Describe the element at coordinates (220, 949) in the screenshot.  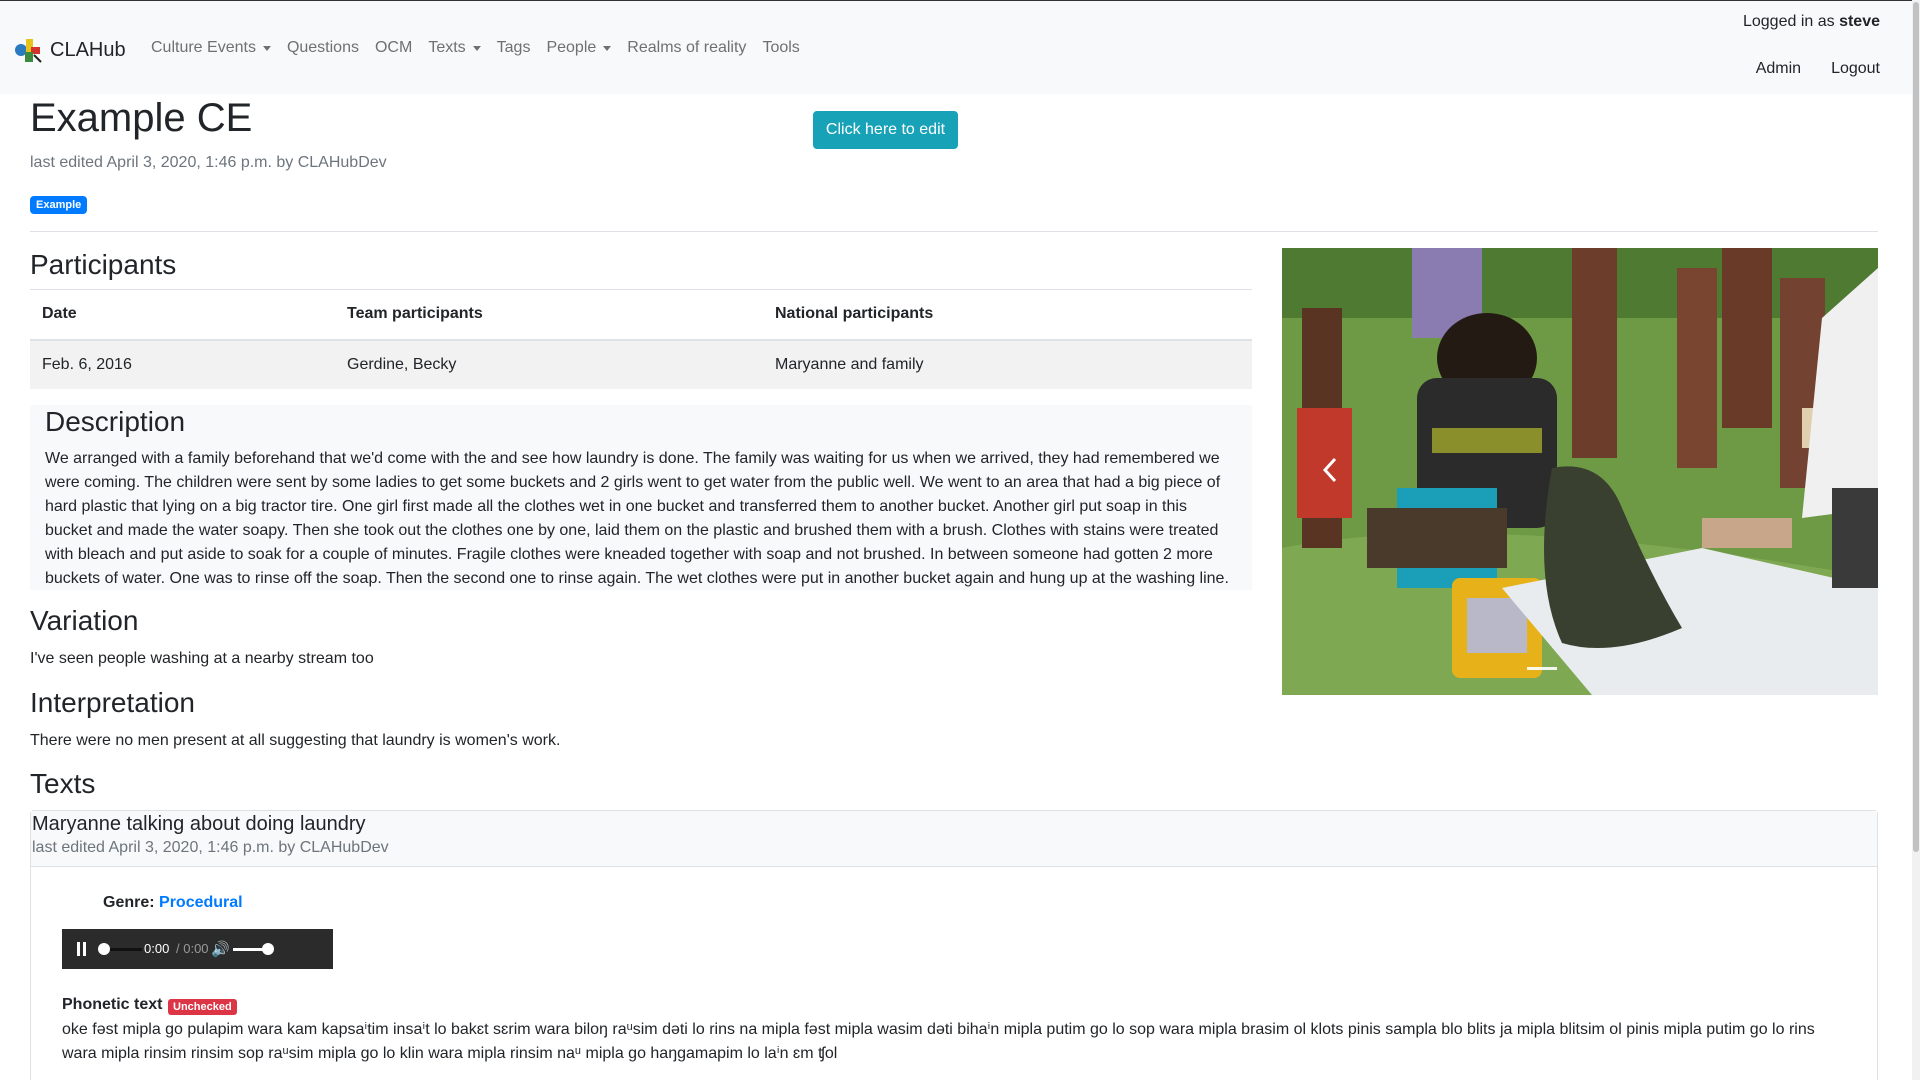
I see `volume-icon: 🔊` at that location.